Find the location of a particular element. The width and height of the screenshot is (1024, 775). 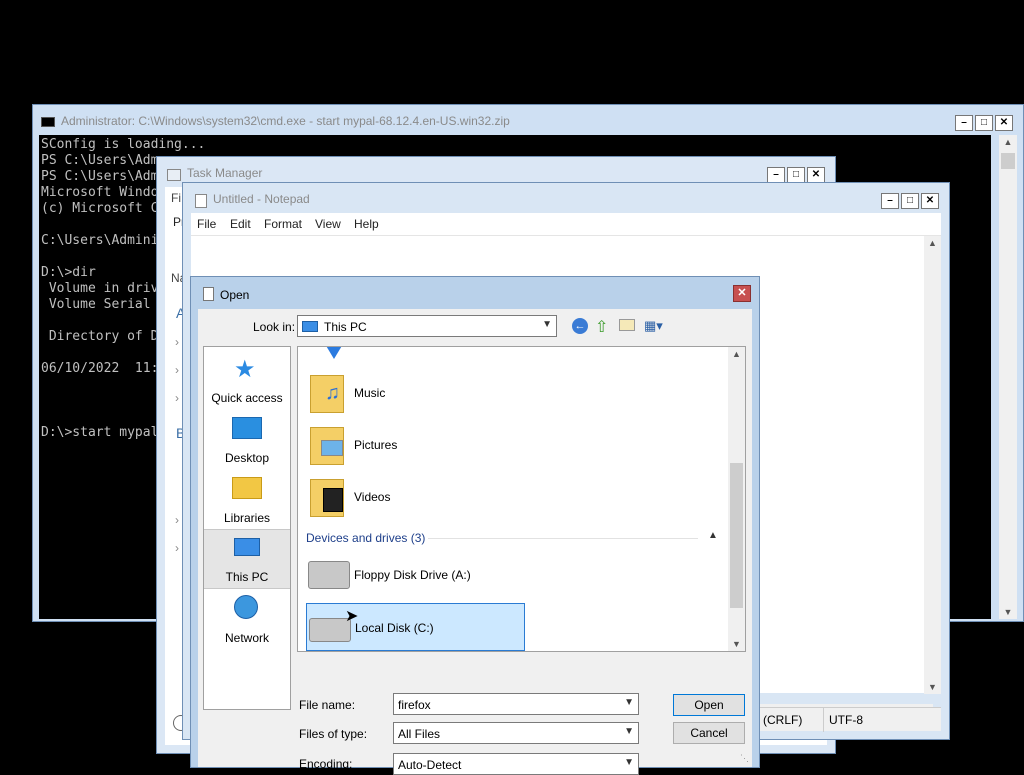

list-item-music: ♫ Music is located at coordinates (416, 393).